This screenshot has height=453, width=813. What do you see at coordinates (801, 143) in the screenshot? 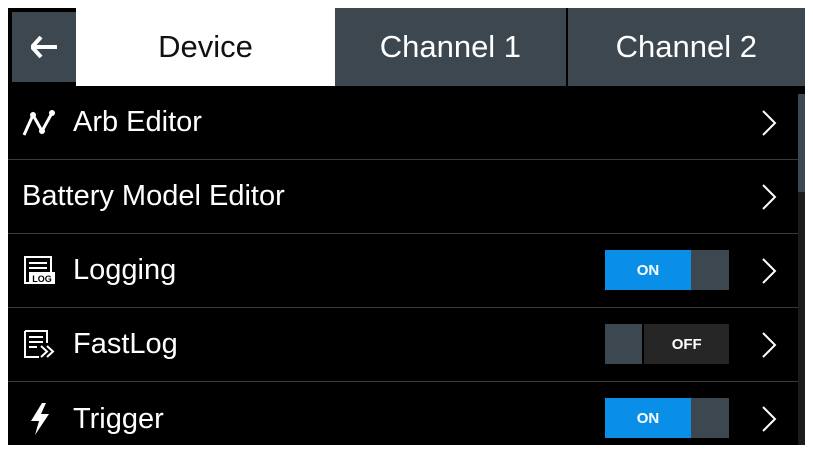
I see `scrollbar-thumb` at bounding box center [801, 143].